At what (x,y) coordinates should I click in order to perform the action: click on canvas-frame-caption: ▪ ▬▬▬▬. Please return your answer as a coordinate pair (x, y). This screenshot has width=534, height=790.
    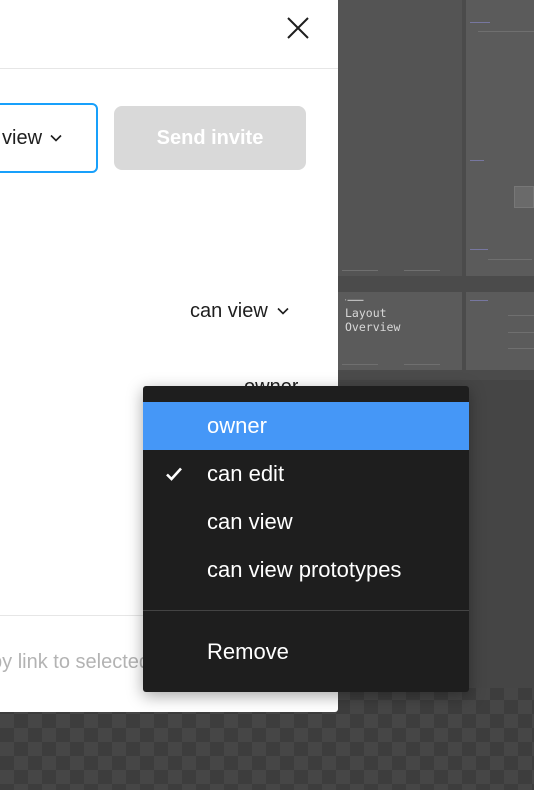
    Looking at the image, I should click on (354, 299).